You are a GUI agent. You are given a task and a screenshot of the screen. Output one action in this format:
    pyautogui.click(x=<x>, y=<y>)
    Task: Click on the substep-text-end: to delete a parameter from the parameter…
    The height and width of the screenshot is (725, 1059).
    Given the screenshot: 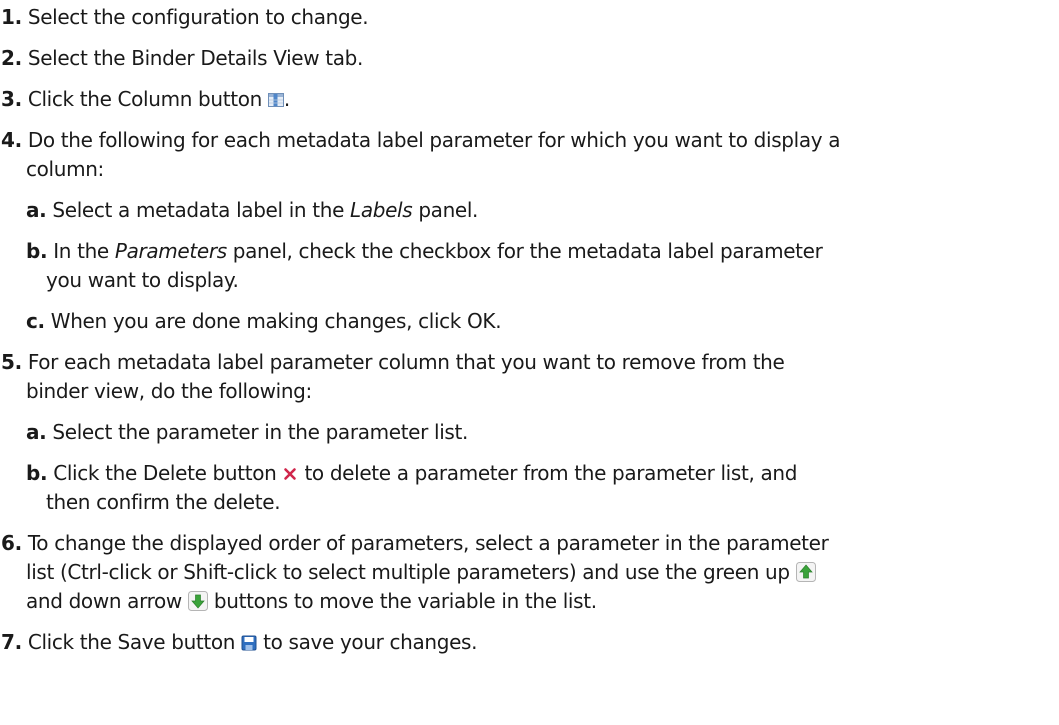 What is the action you would take?
    pyautogui.click(x=548, y=473)
    